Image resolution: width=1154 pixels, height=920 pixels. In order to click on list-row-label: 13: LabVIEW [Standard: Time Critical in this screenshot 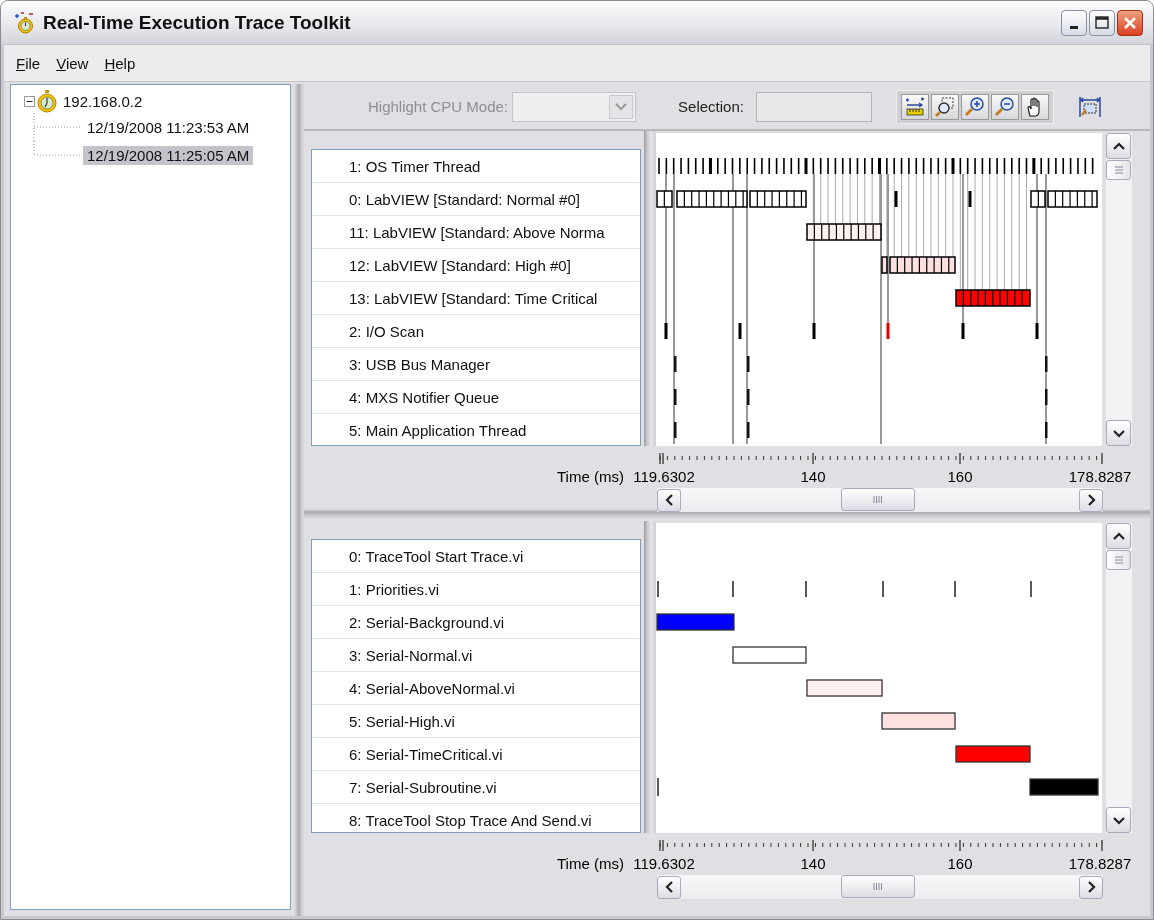, I will do `click(473, 298)`.